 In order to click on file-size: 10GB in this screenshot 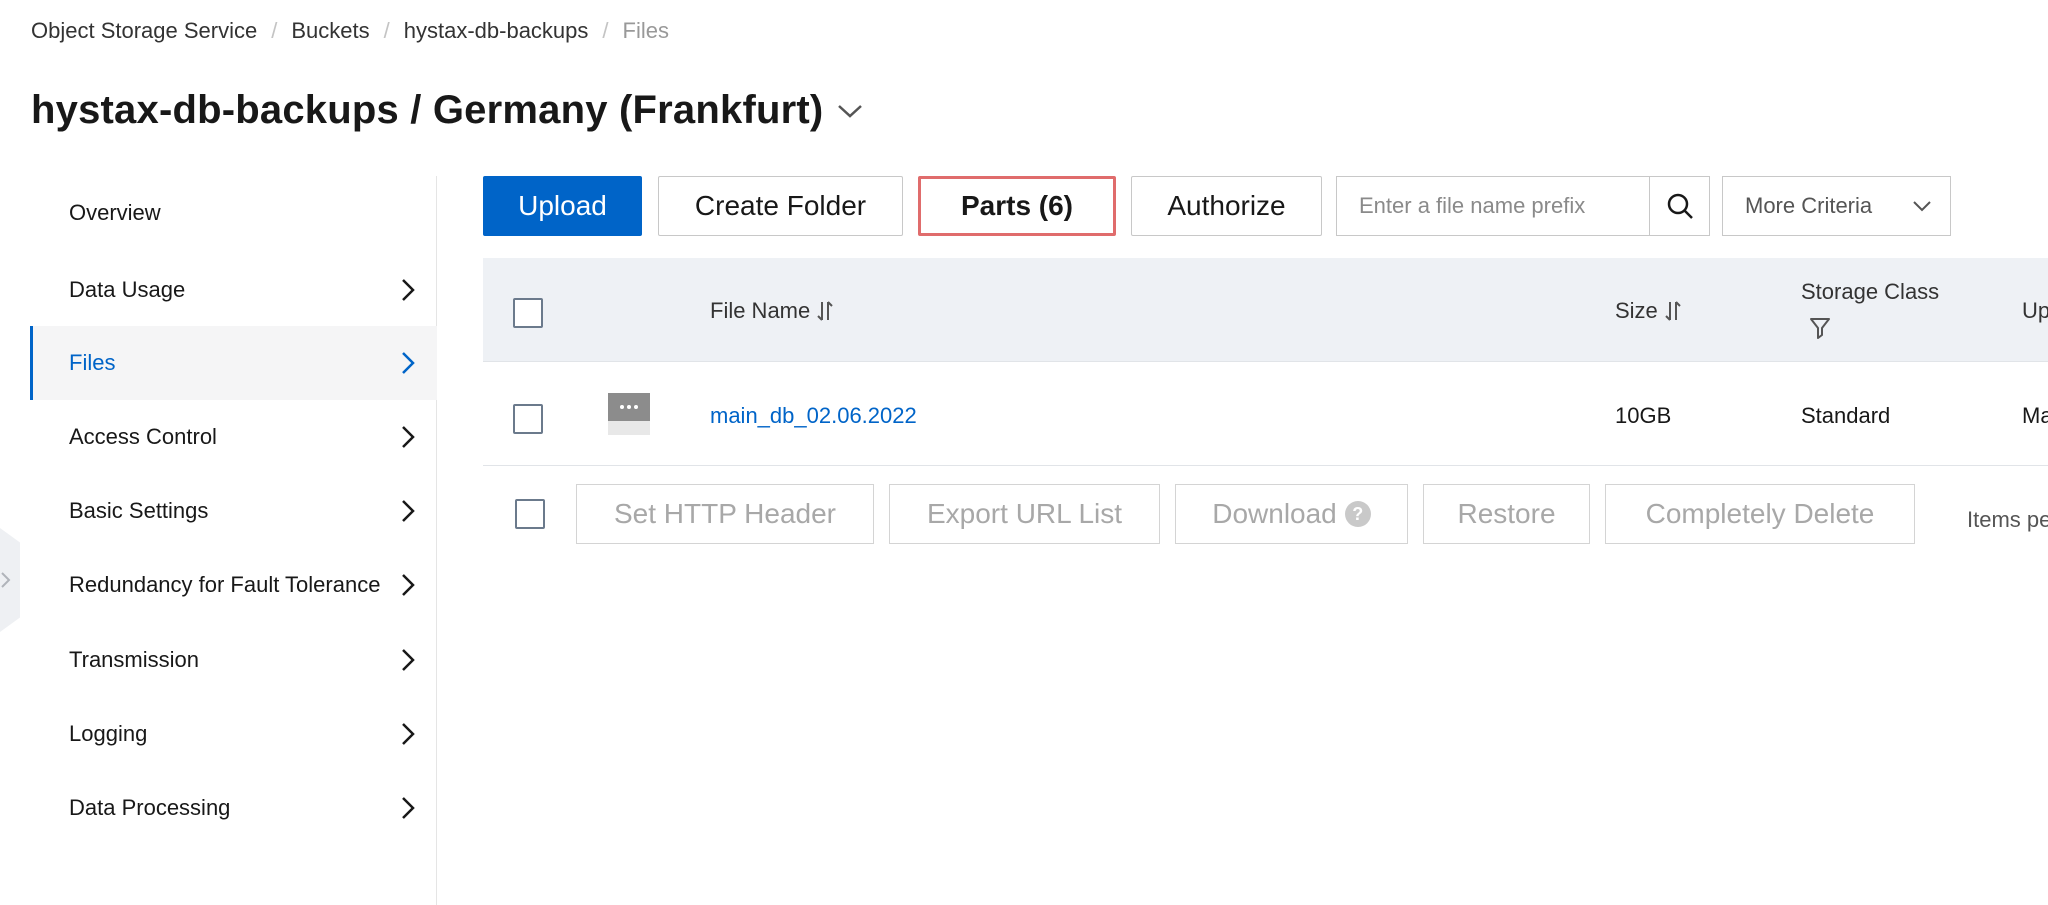, I will do `click(1643, 415)`.